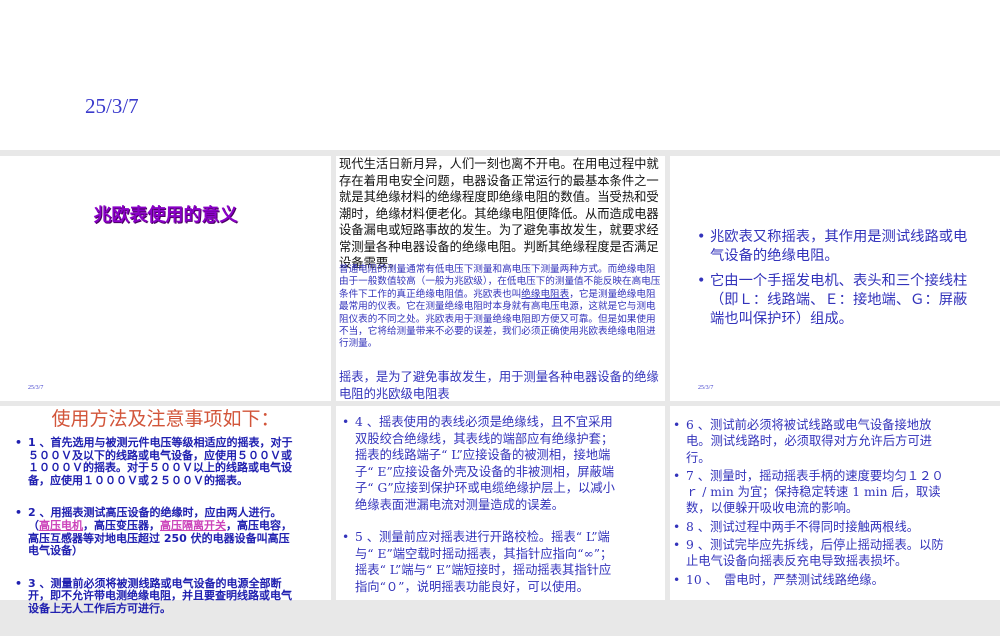 This screenshot has height=636, width=1000. Describe the element at coordinates (61, 525) in the screenshot. I see `high-voltage-motor-link: 高压电机` at that location.